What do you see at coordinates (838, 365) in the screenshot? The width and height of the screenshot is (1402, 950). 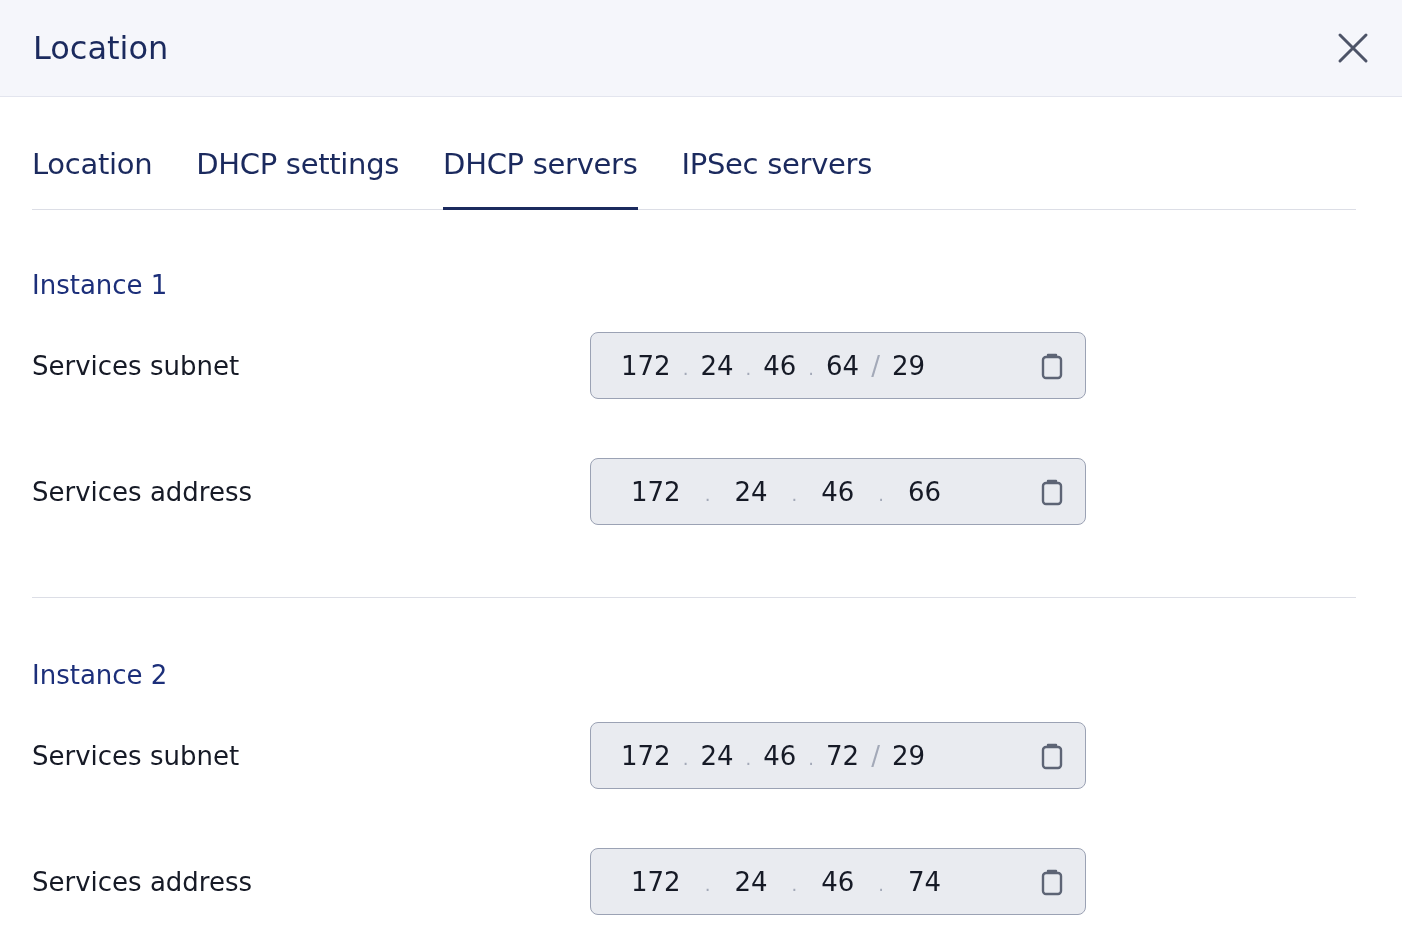 I see `ip-input-field: 172 . 24 . 46 . 64 / 29` at bounding box center [838, 365].